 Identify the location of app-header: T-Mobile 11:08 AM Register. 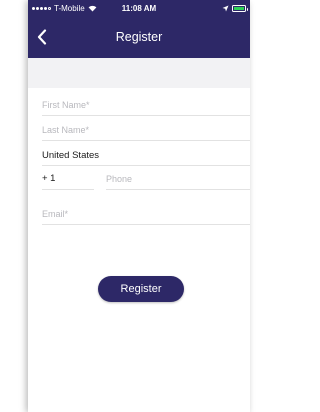
(139, 29).